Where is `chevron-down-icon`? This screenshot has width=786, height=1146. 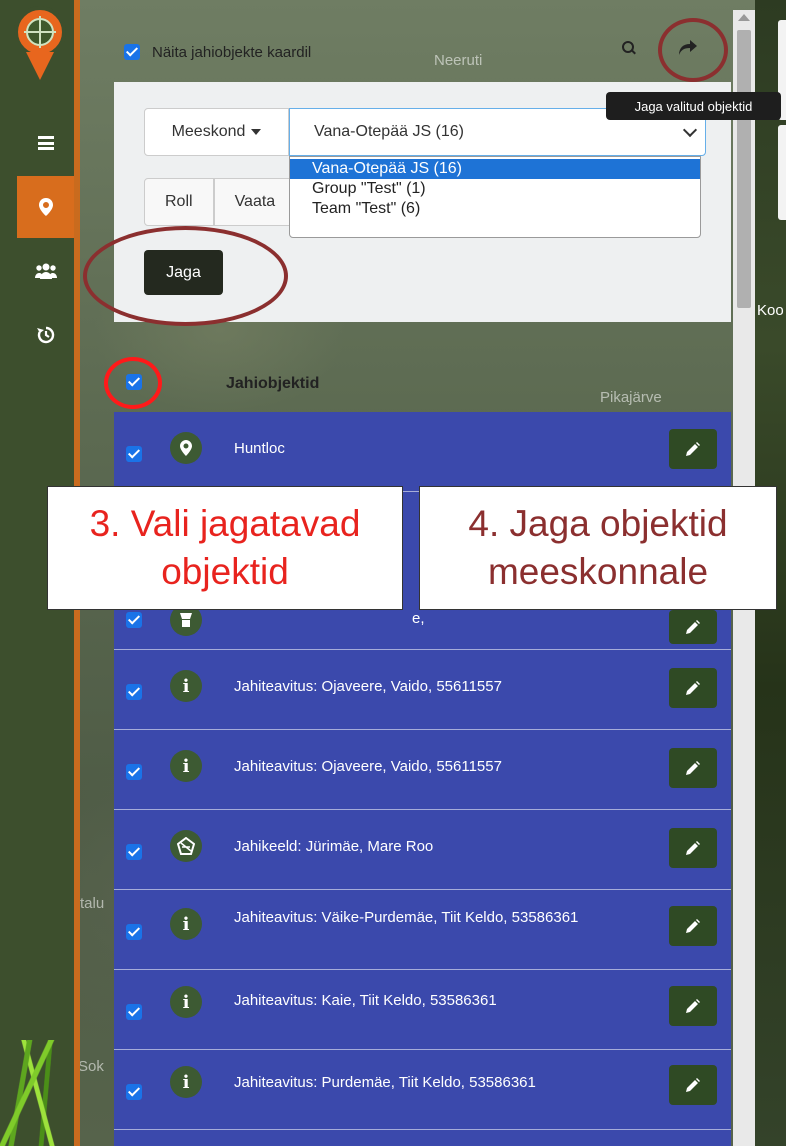
chevron-down-icon is located at coordinates (690, 130).